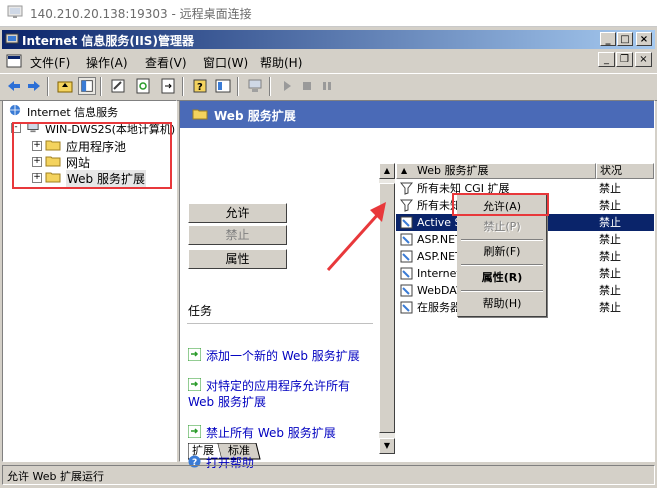  I want to click on task-allow-all-line2: Web 服务扩展, so click(227, 401).